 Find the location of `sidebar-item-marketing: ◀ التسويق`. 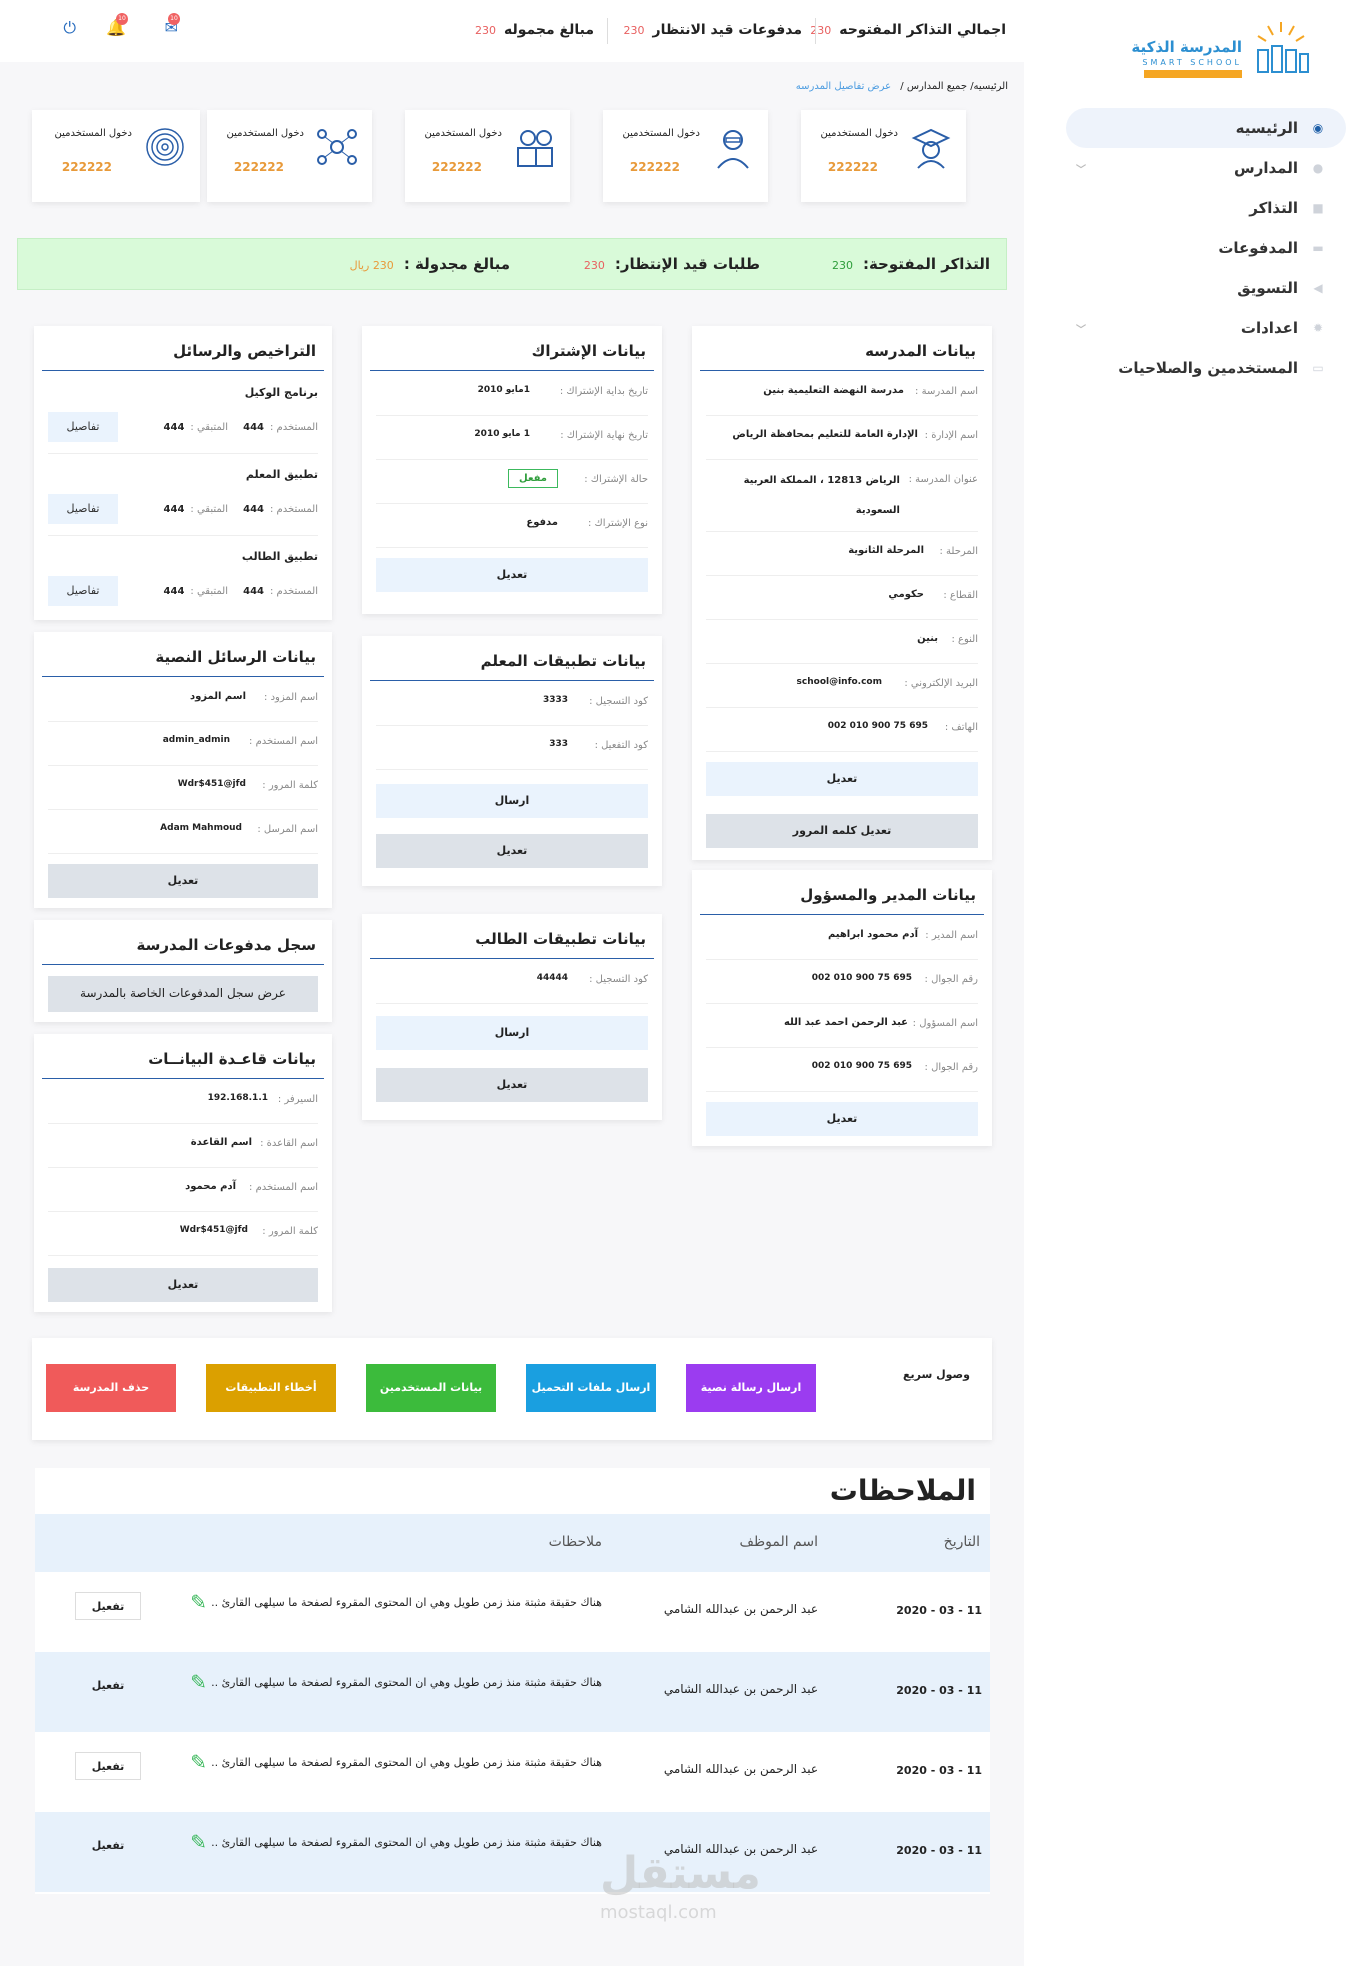

sidebar-item-marketing: ◀ التسويق is located at coordinates (1206, 288).